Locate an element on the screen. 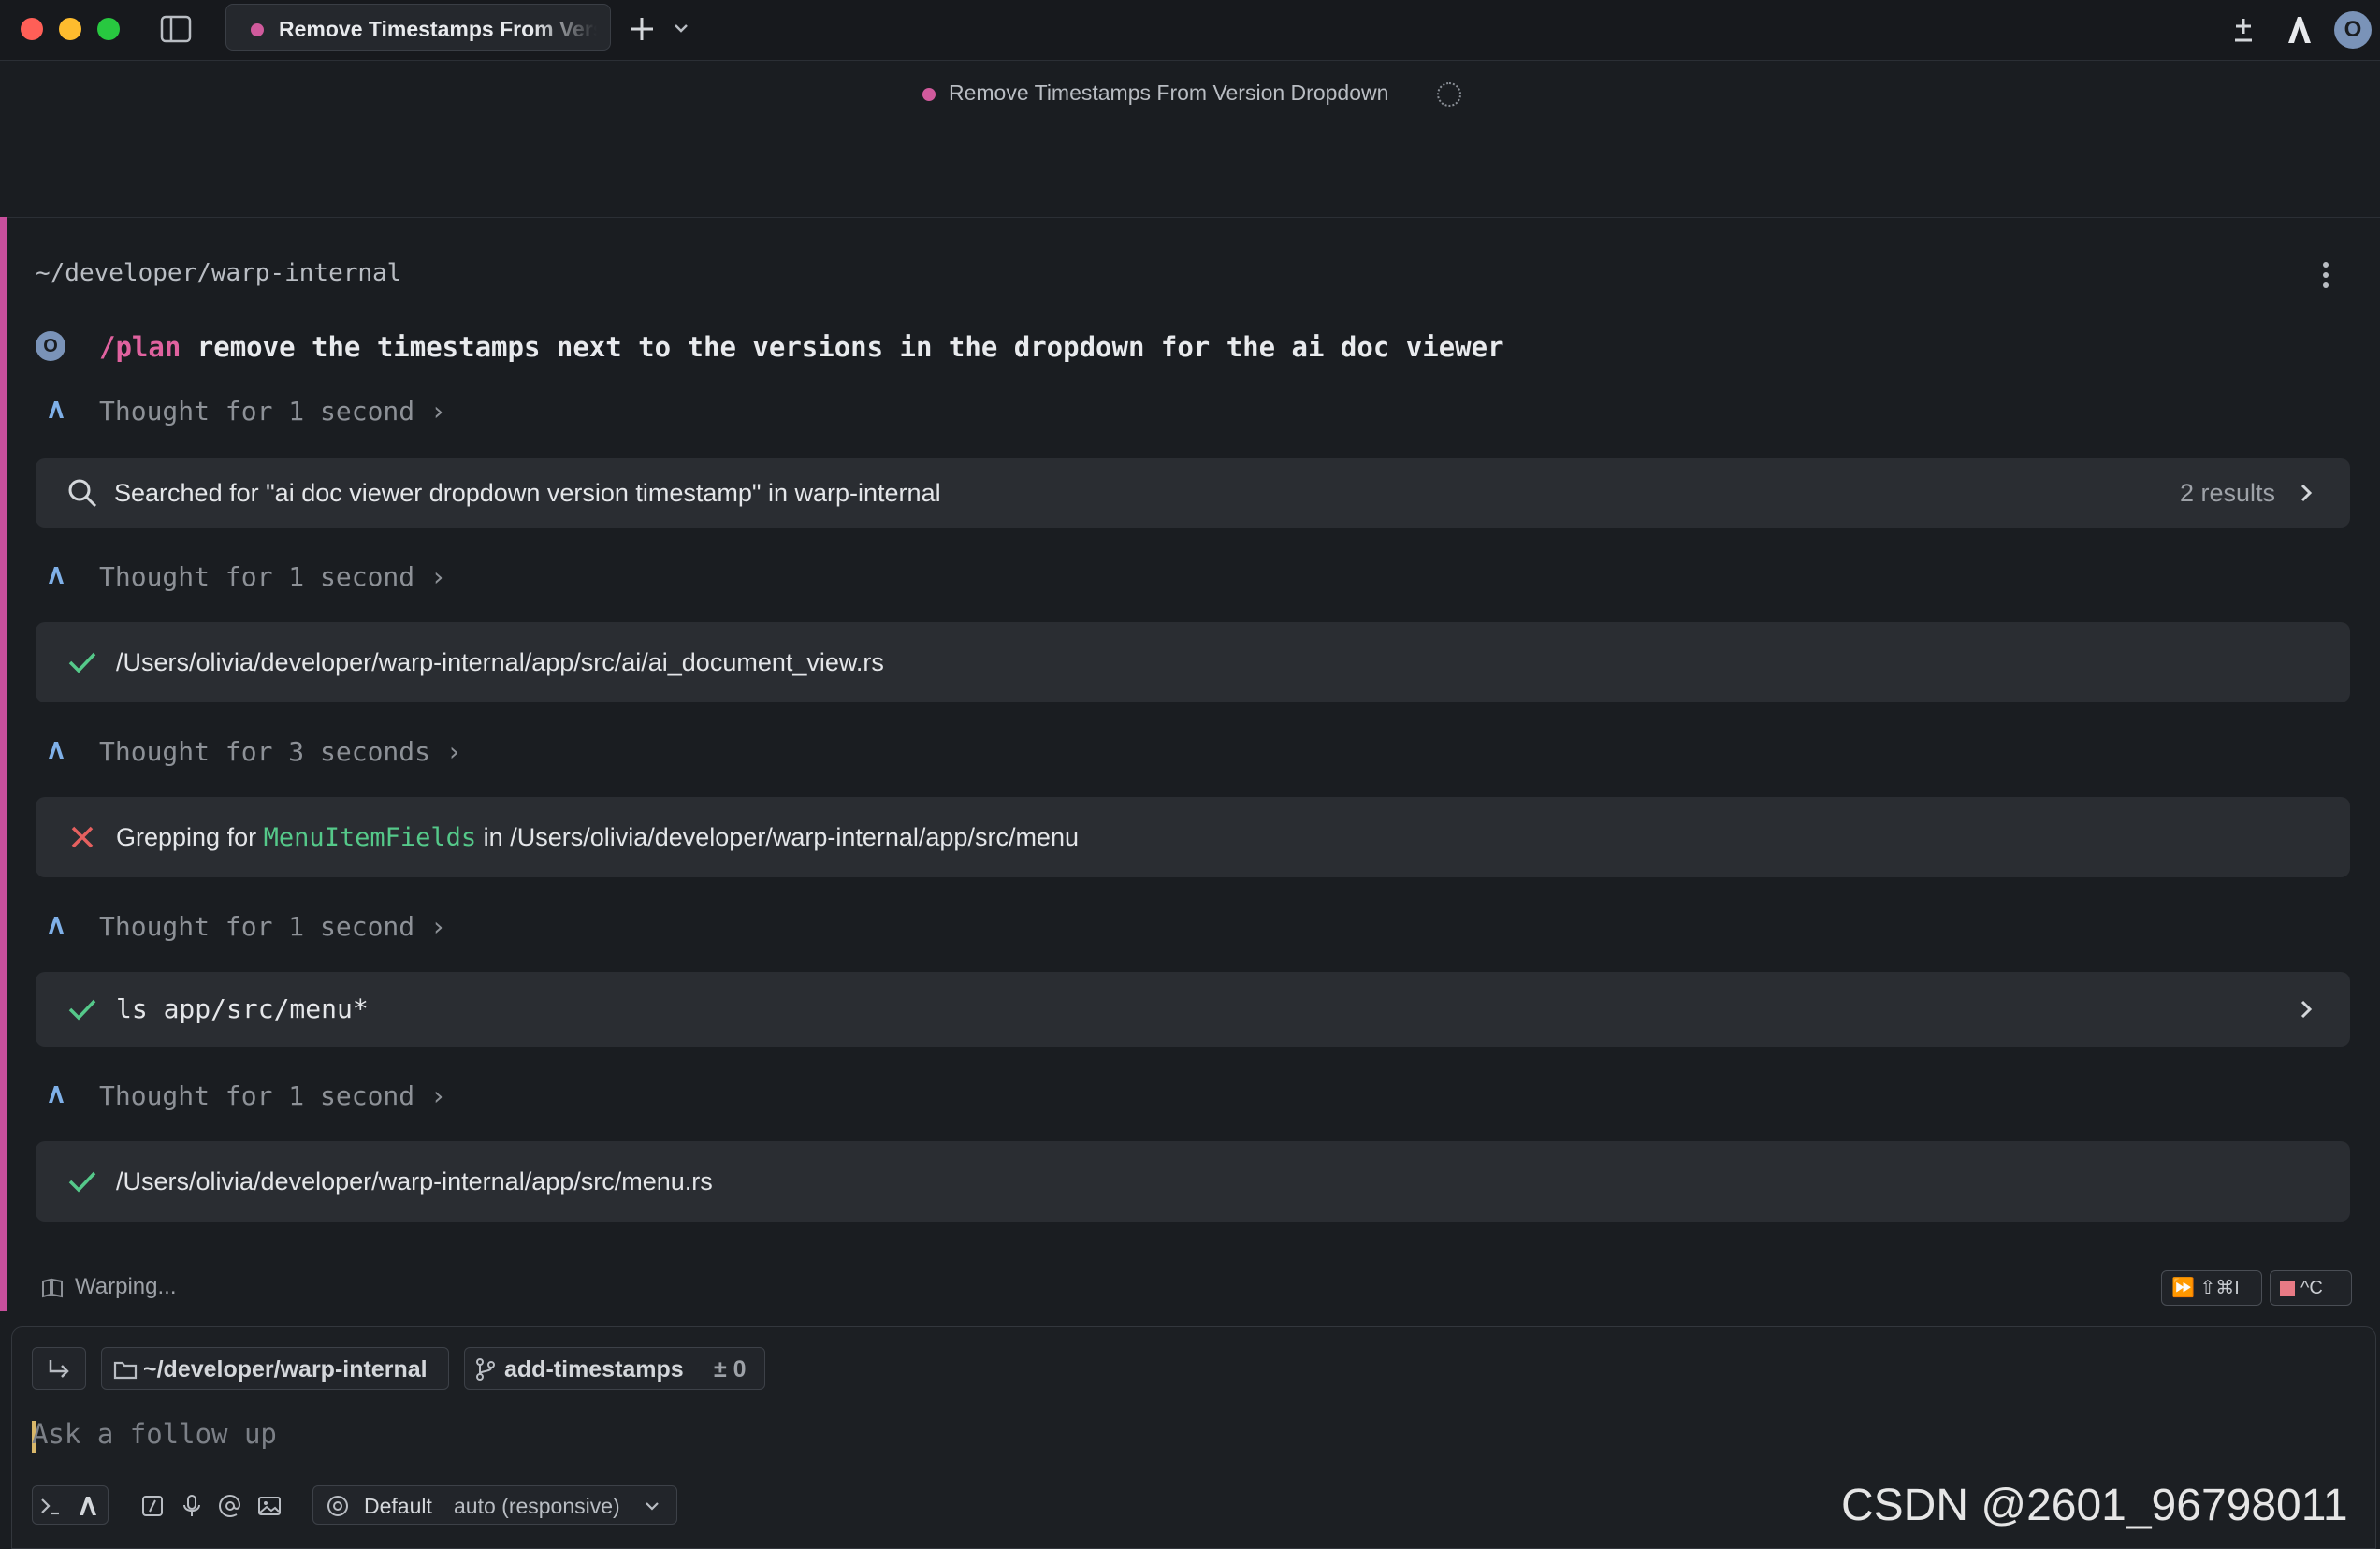 Image resolution: width=2380 pixels, height=1549 pixels. return-arrow-icon is located at coordinates (59, 1369).